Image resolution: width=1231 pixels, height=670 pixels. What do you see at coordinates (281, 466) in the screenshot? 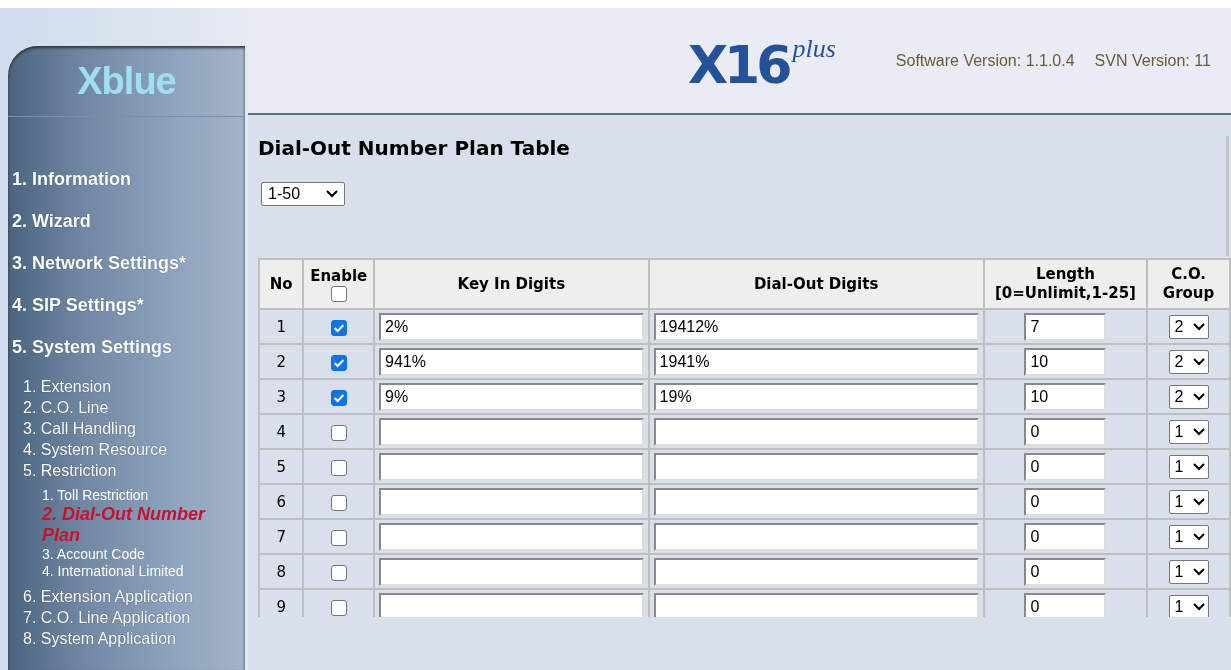
I see `row-number: 5` at bounding box center [281, 466].